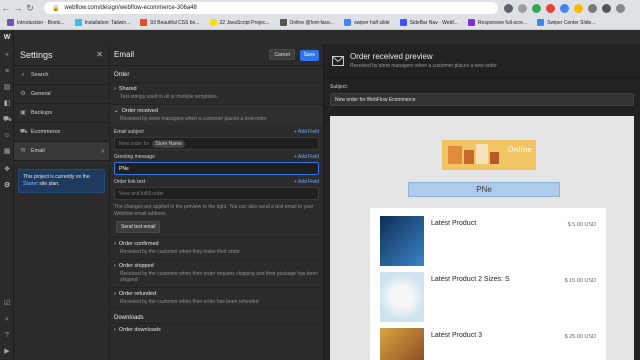 The height and width of the screenshot is (360, 640). What do you see at coordinates (30, 8) in the screenshot?
I see `reload-icon: ↻` at bounding box center [30, 8].